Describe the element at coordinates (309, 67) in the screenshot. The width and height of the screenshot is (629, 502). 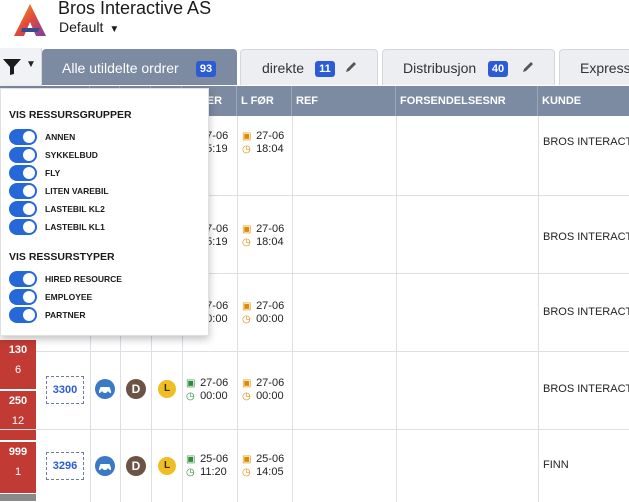
I see `tab-direkte: direkte 11` at that location.